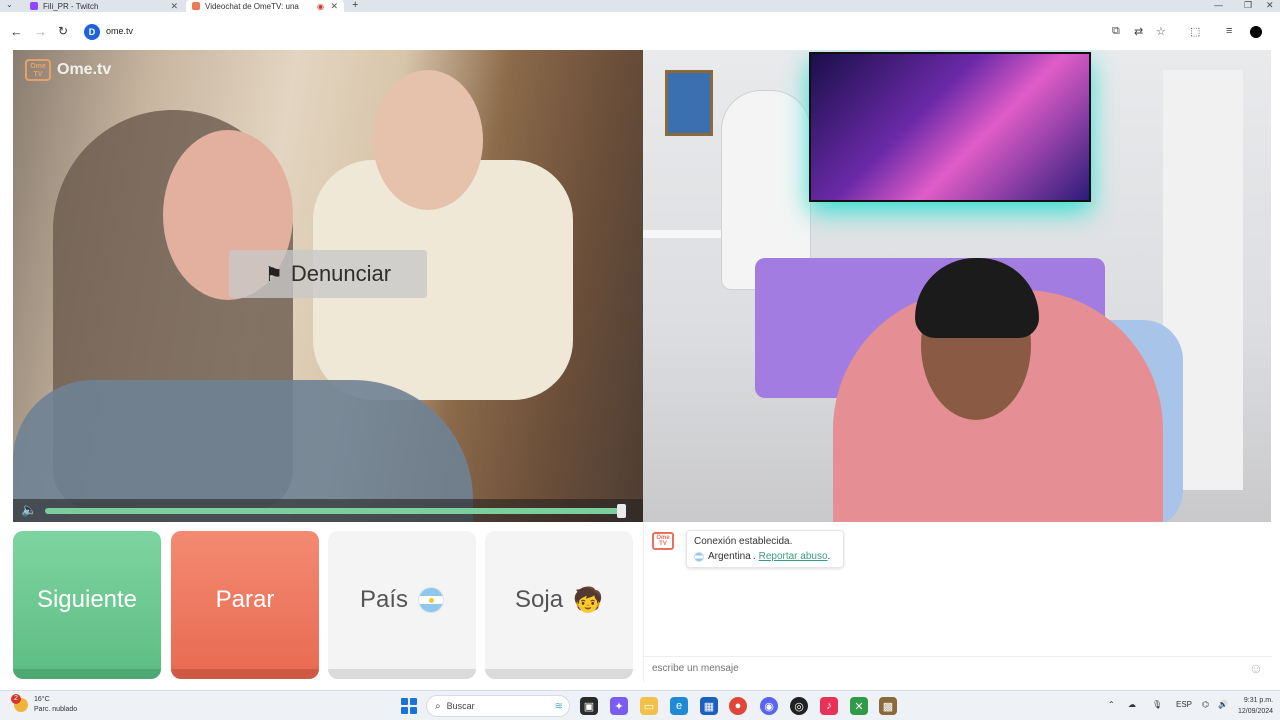 The height and width of the screenshot is (720, 1280). I want to click on arrow-left-icon: ←, so click(16, 31).